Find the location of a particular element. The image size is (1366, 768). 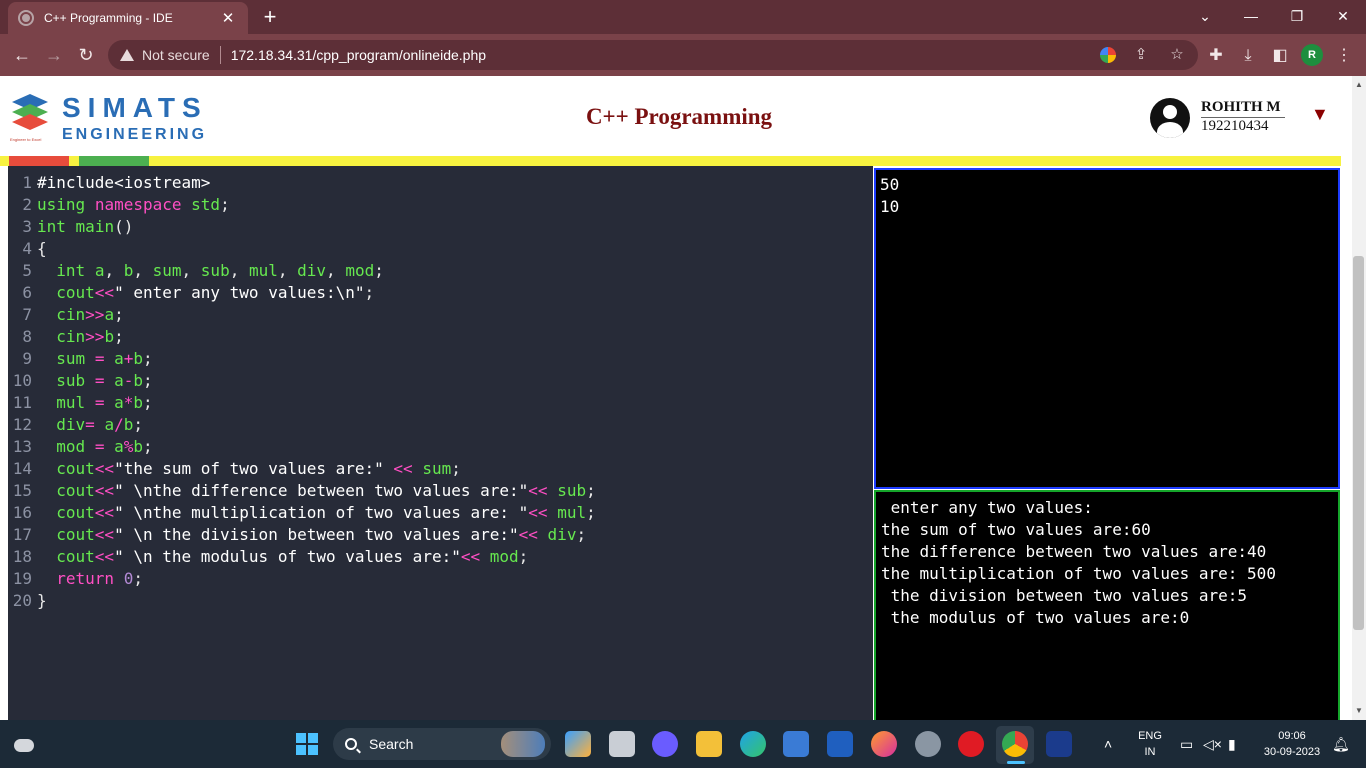

window-close-icon: ✕ is located at coordinates (1343, 17).